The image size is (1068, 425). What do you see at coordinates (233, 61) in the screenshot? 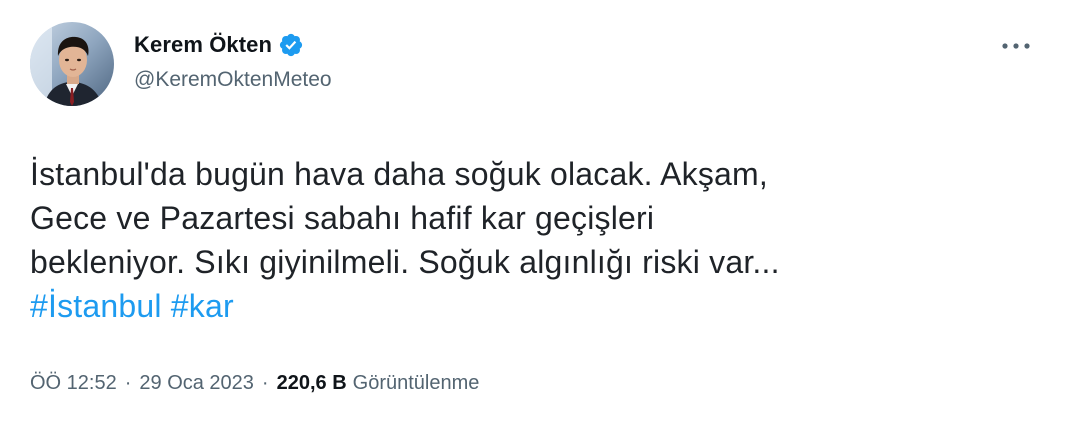
I see `author-info: Kerem Ökten @KeremOktenMeteo` at bounding box center [233, 61].